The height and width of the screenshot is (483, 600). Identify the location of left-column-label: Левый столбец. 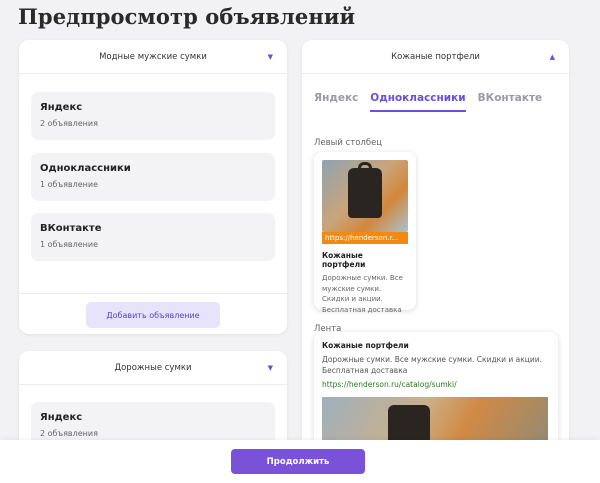
(348, 143).